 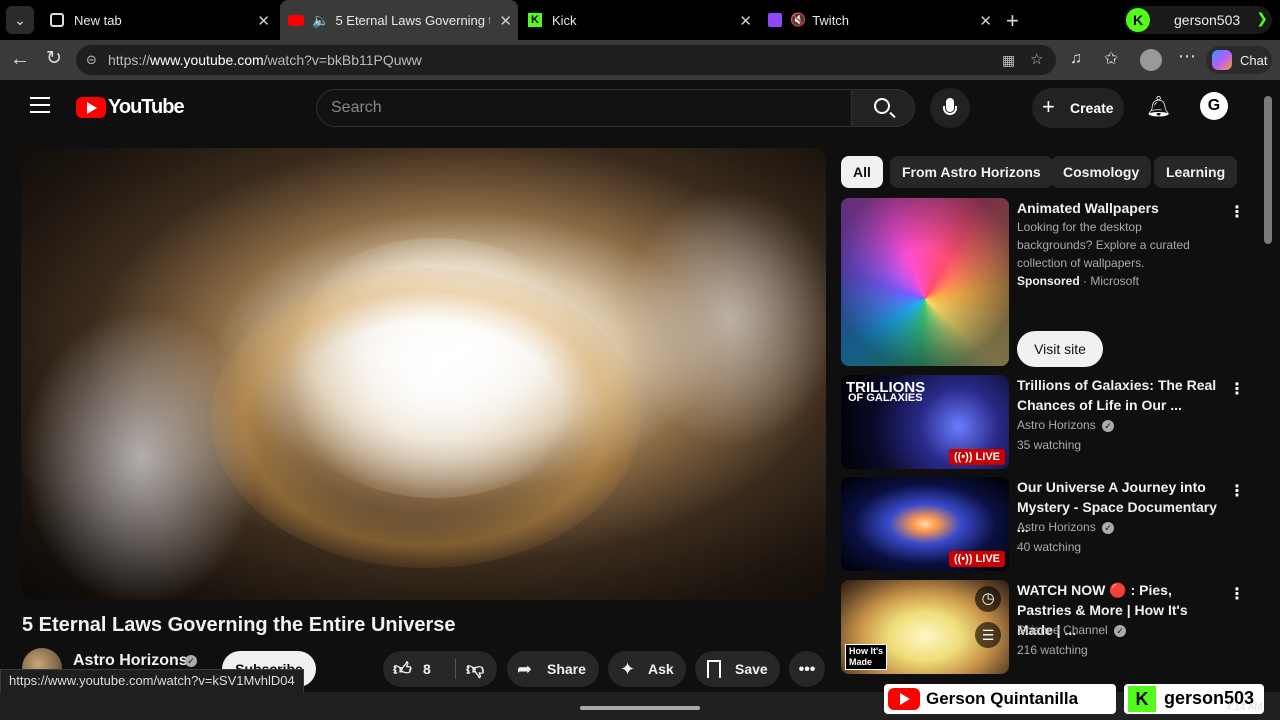 I want to click on kick-profile-icon: K, so click(x=1138, y=20).